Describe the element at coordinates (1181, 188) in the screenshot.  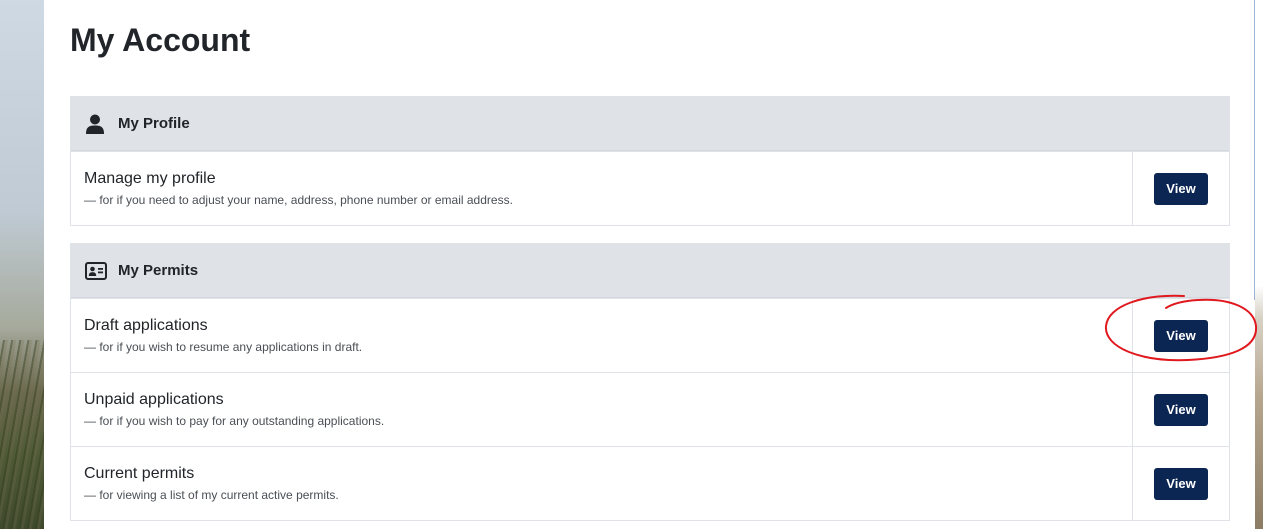
I see `manage-profile-view-button: View` at that location.